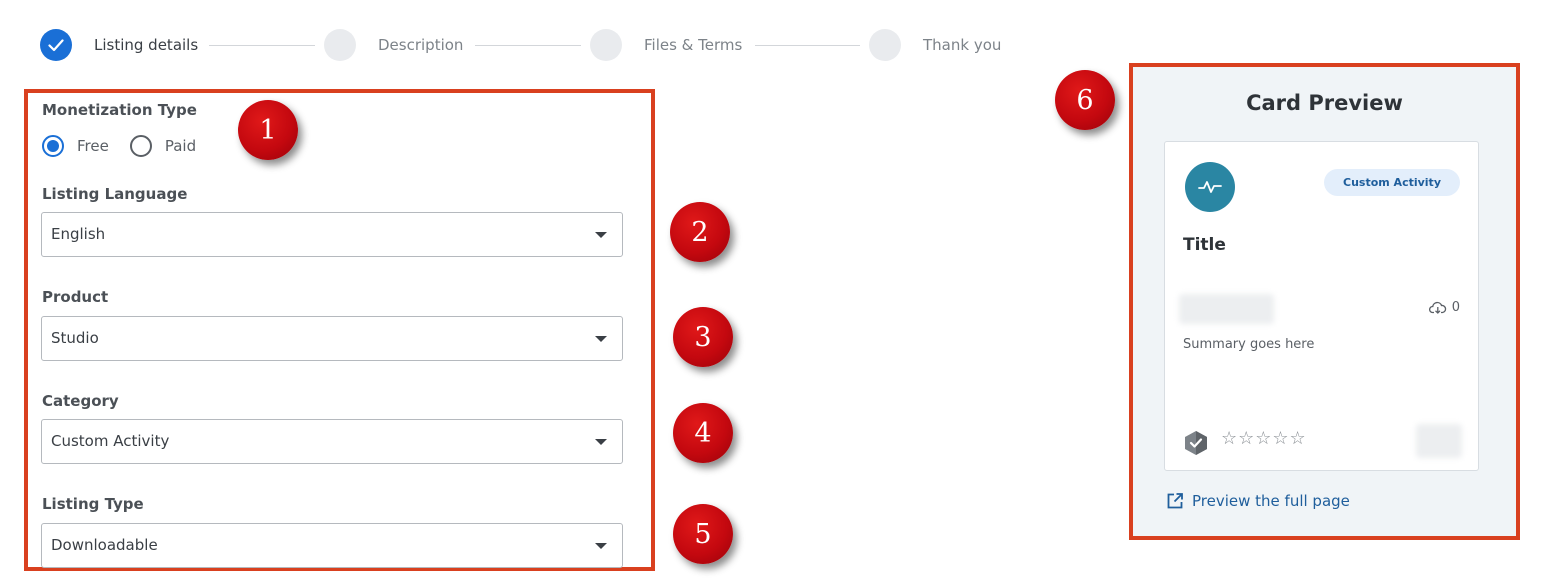  What do you see at coordinates (1439, 441) in the screenshot?
I see `blurred-price` at bounding box center [1439, 441].